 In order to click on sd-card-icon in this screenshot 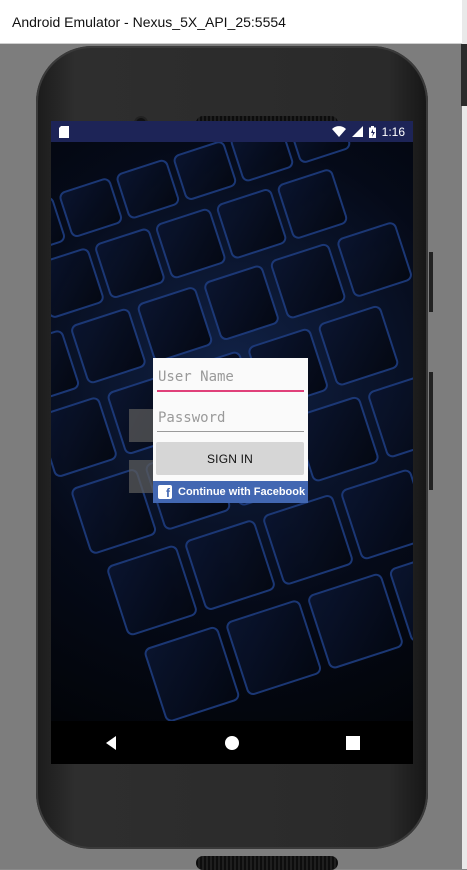, I will do `click(64, 131)`.